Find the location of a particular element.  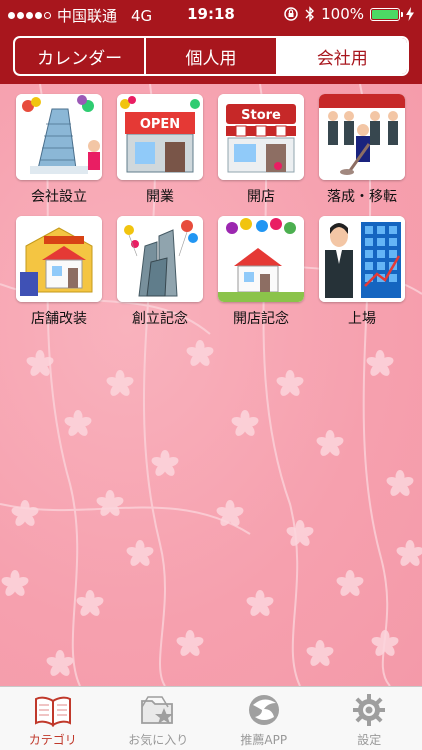

category-listing: 上場 is located at coordinates (362, 272).